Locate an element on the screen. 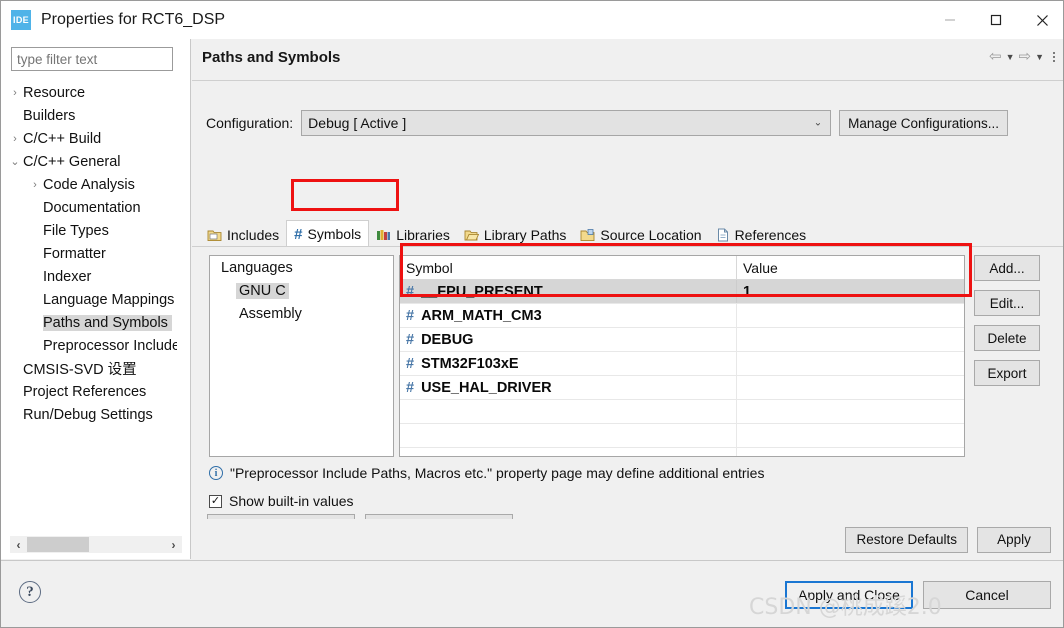 Image resolution: width=1064 pixels, height=628 pixels. cell-value is located at coordinates (850, 315).